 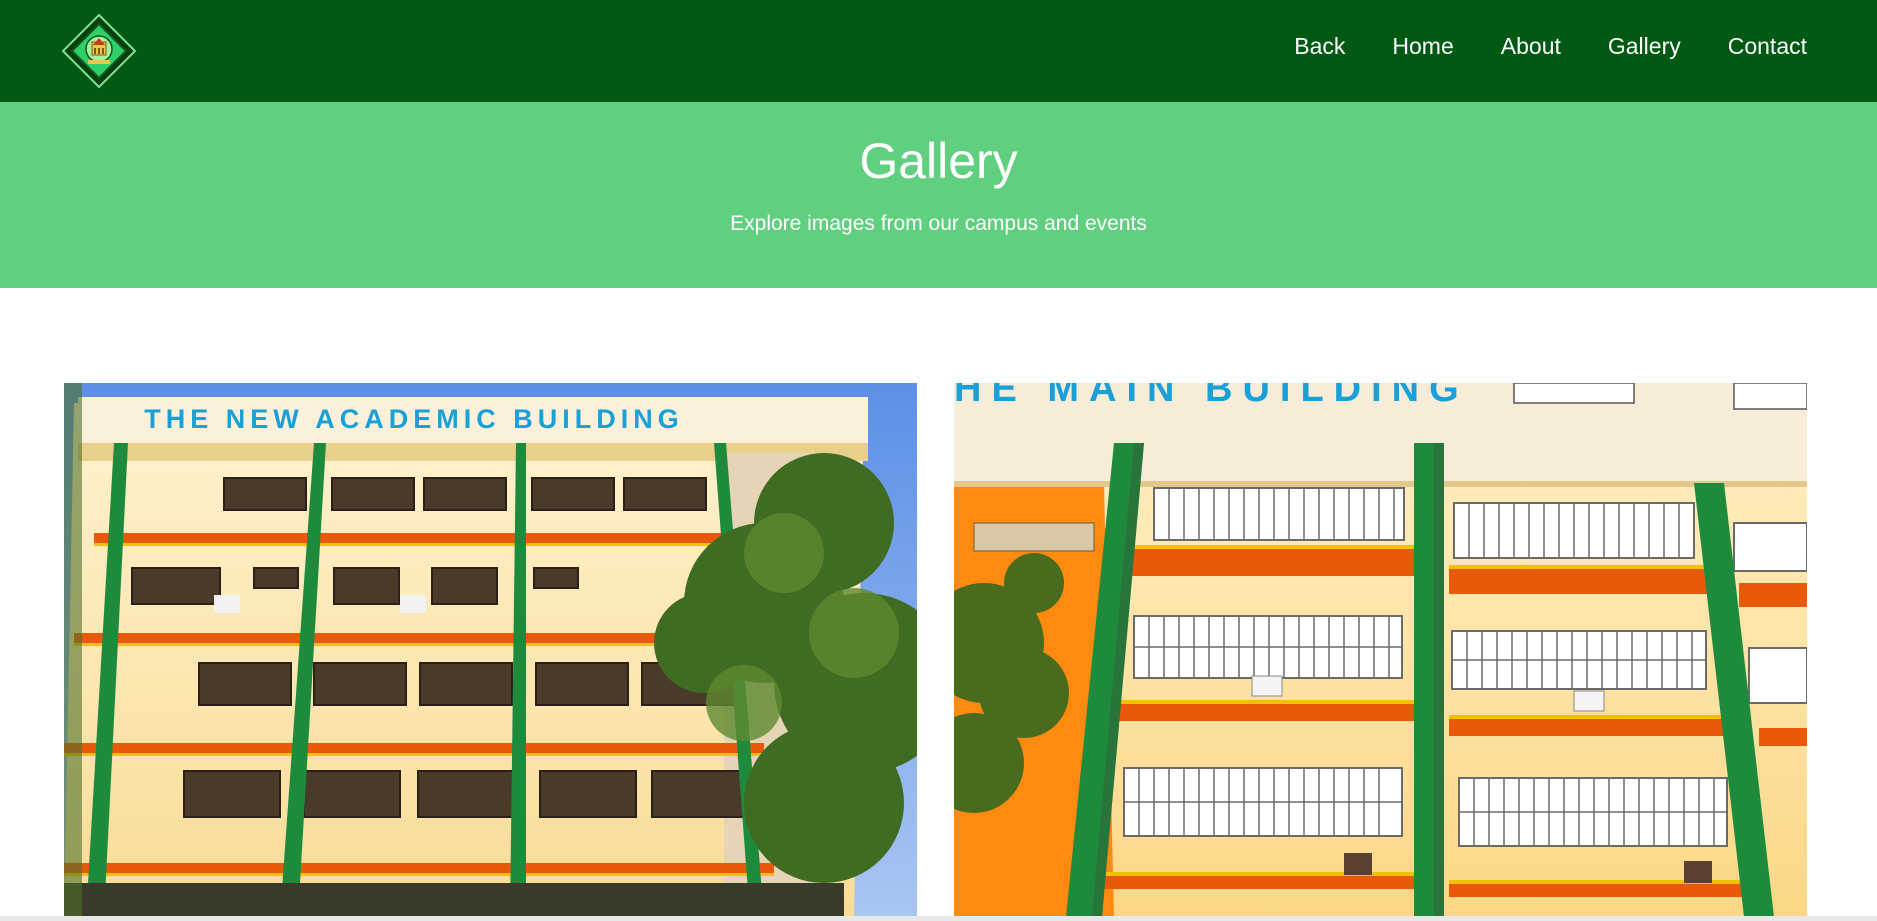 I want to click on site-header: Back Home About Gallery Contact, so click(x=938, y=51).